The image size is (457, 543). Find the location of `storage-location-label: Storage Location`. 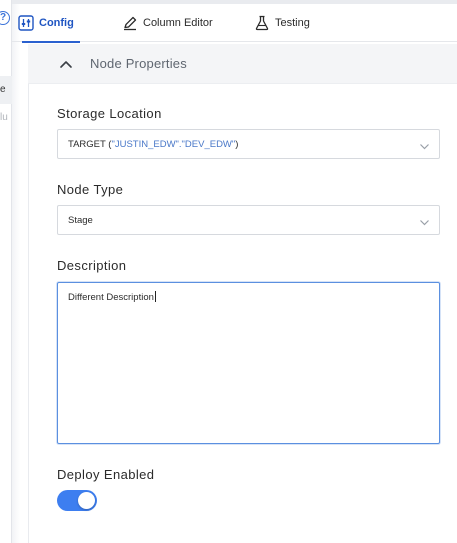

storage-location-label: Storage Location is located at coordinates (109, 113).